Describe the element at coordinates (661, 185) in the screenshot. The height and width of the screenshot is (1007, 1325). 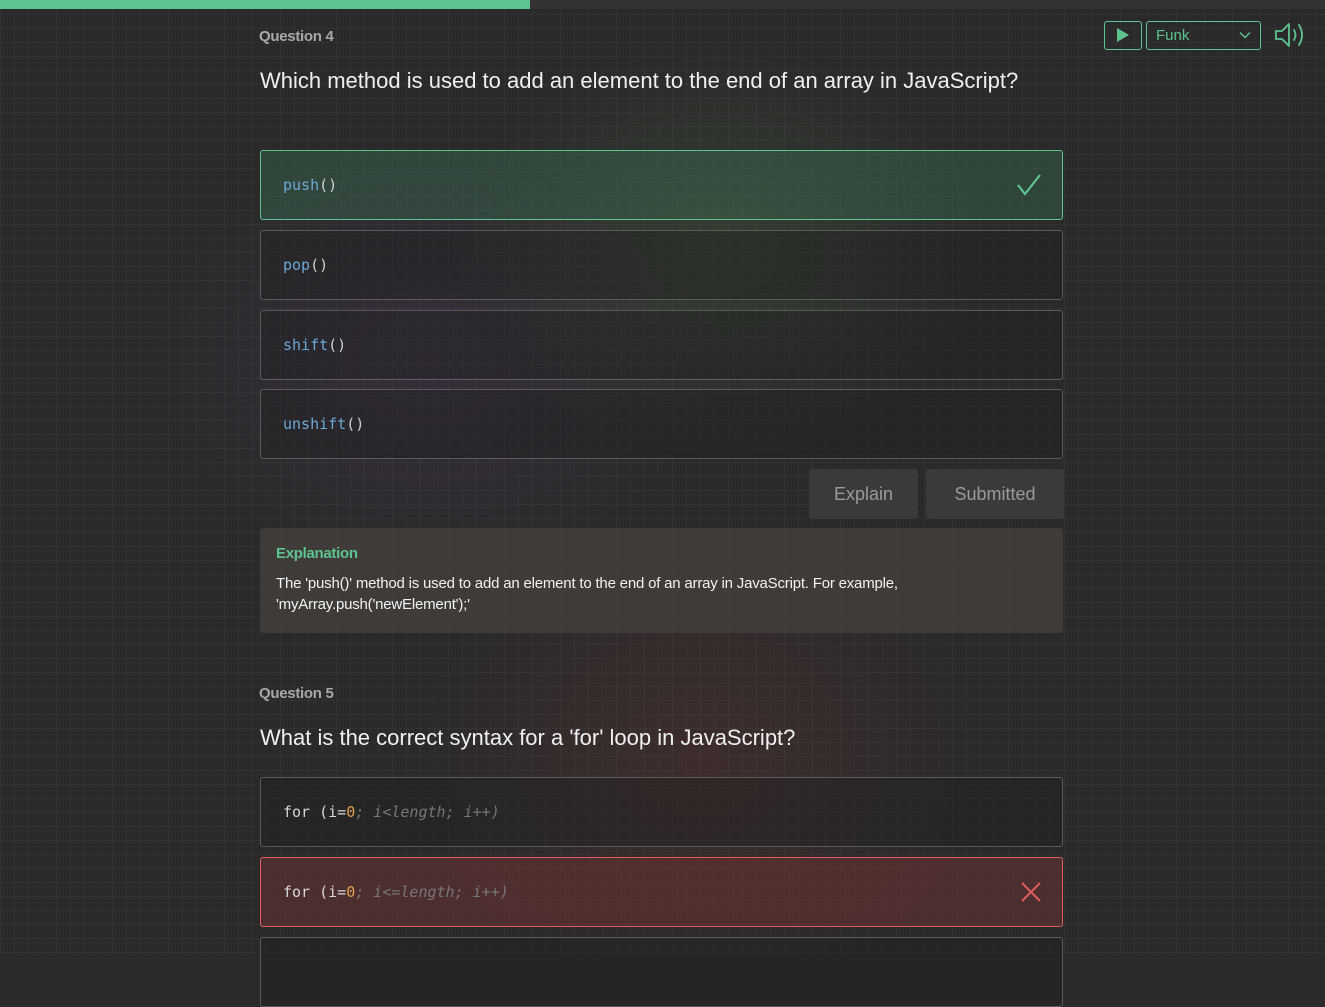
I see `answer-option: push()` at that location.